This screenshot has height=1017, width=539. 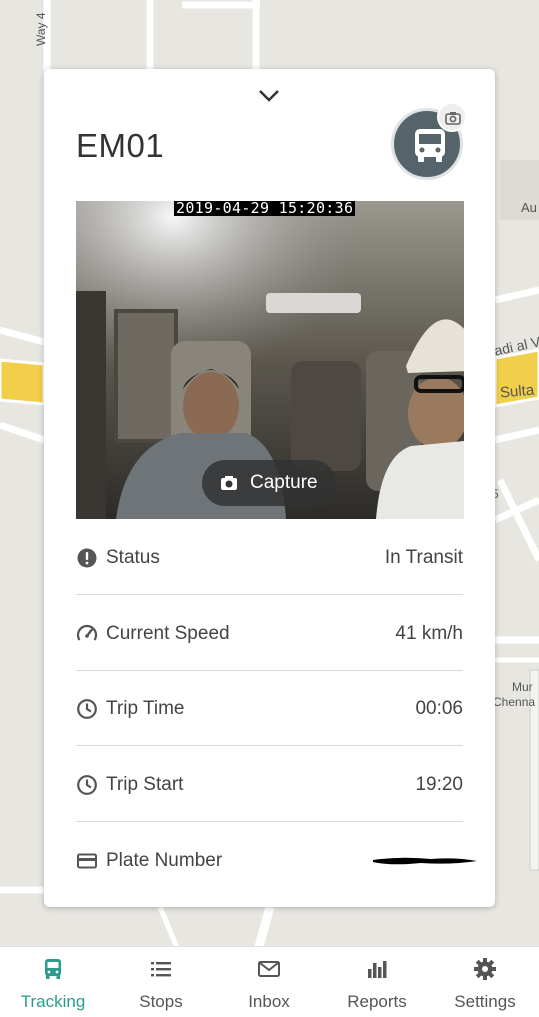 I want to click on plate-row: Plate Number, so click(x=276, y=860).